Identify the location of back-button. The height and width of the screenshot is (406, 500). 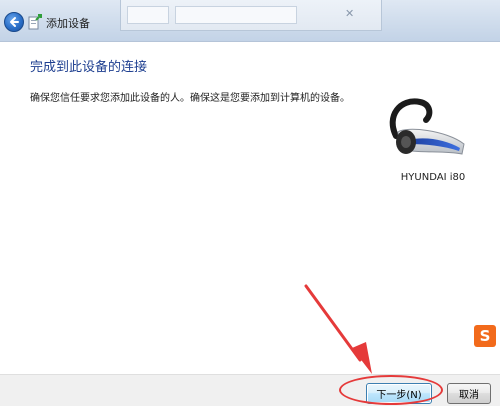
(14, 22).